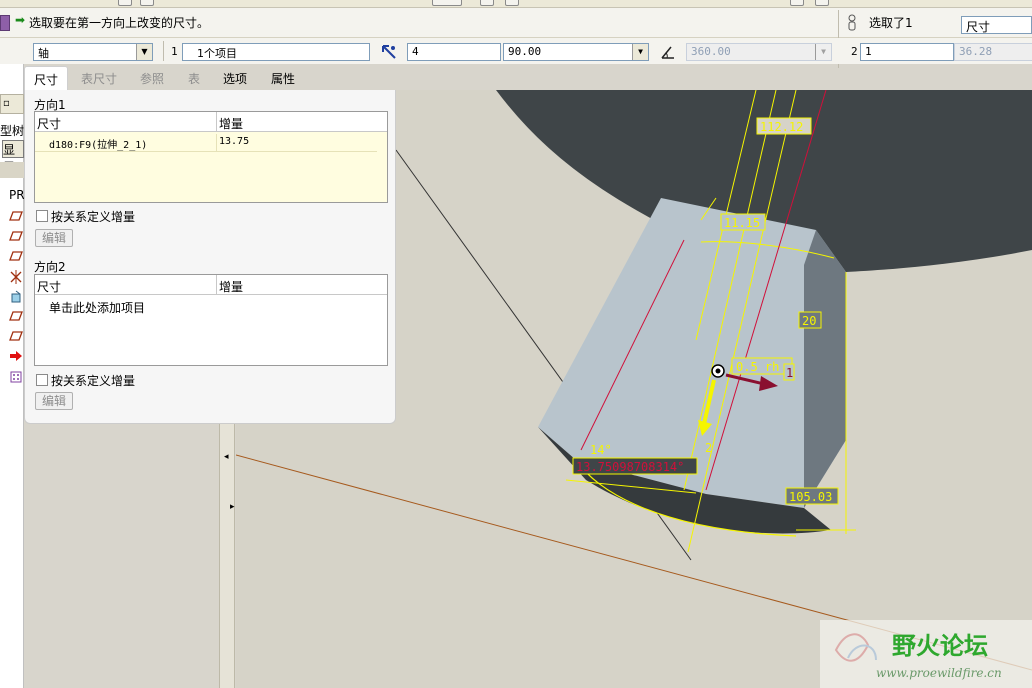 Image resolution: width=1032 pixels, height=688 pixels. Describe the element at coordinates (16, 296) in the screenshot. I see `extrude-feature-icon` at that location.